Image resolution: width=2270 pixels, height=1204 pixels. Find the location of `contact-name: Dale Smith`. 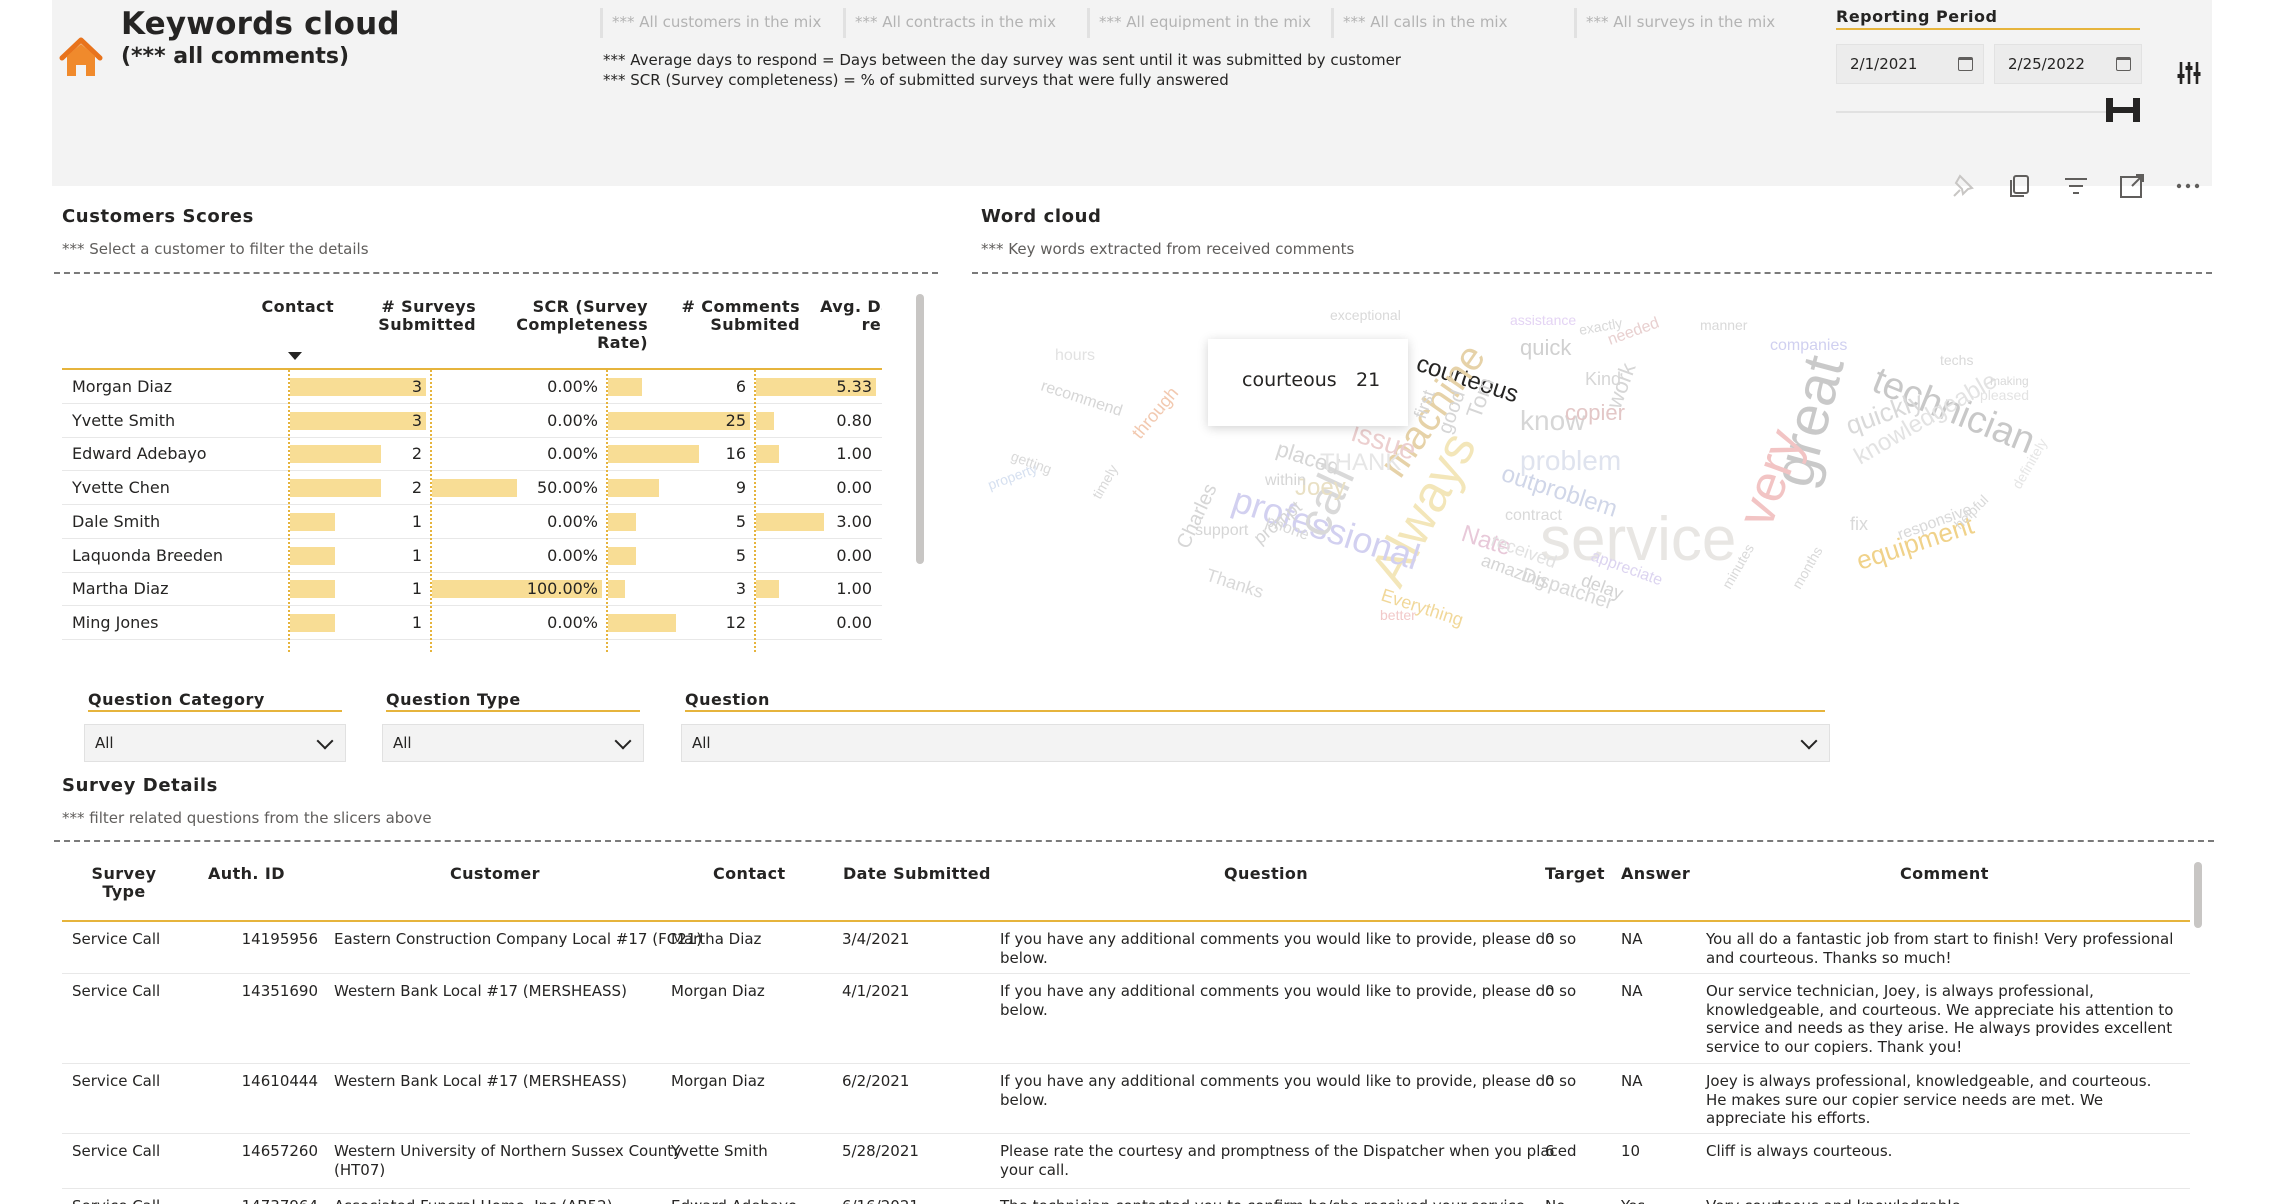

contact-name: Dale Smith is located at coordinates (116, 521).